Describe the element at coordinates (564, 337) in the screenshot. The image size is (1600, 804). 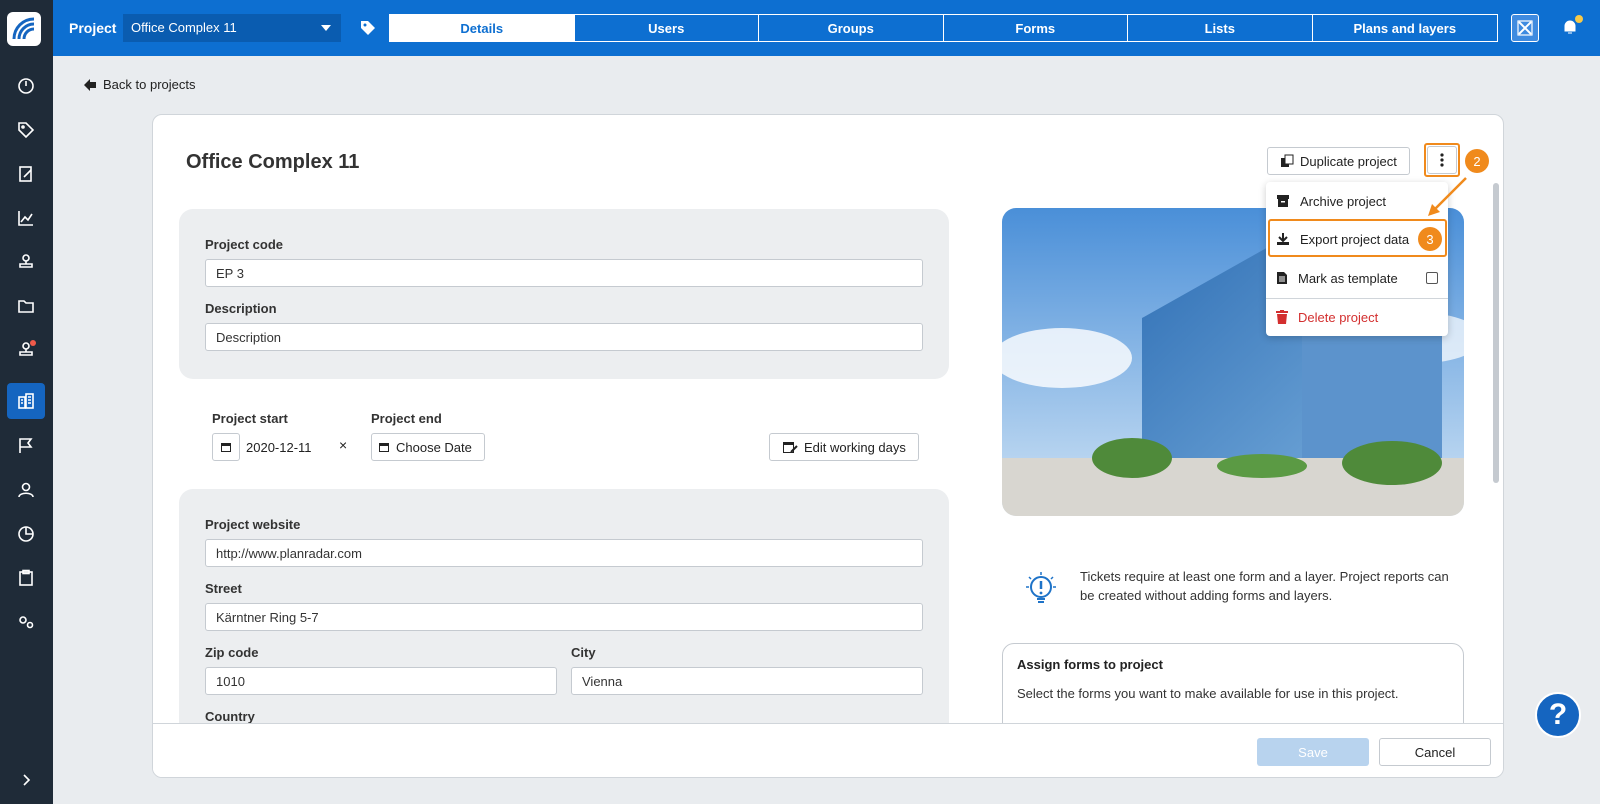
I see `description-field: Description` at that location.